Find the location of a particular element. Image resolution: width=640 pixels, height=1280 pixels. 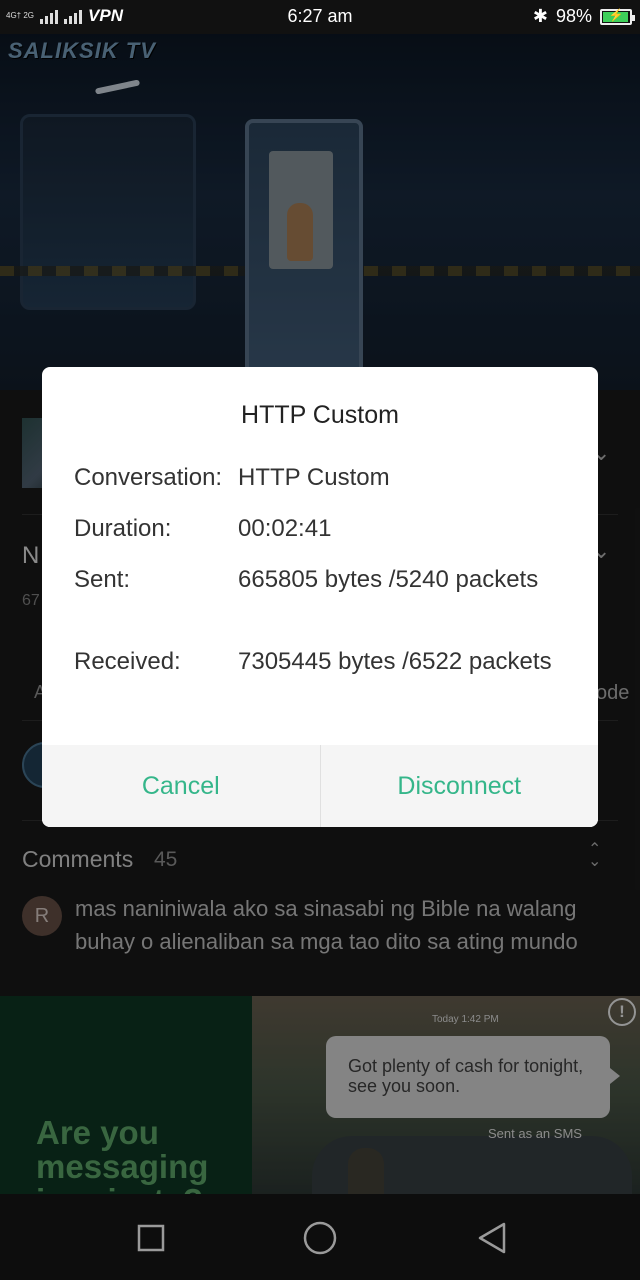

status-right: ✱ 98% ⚡ is located at coordinates (583, 16).